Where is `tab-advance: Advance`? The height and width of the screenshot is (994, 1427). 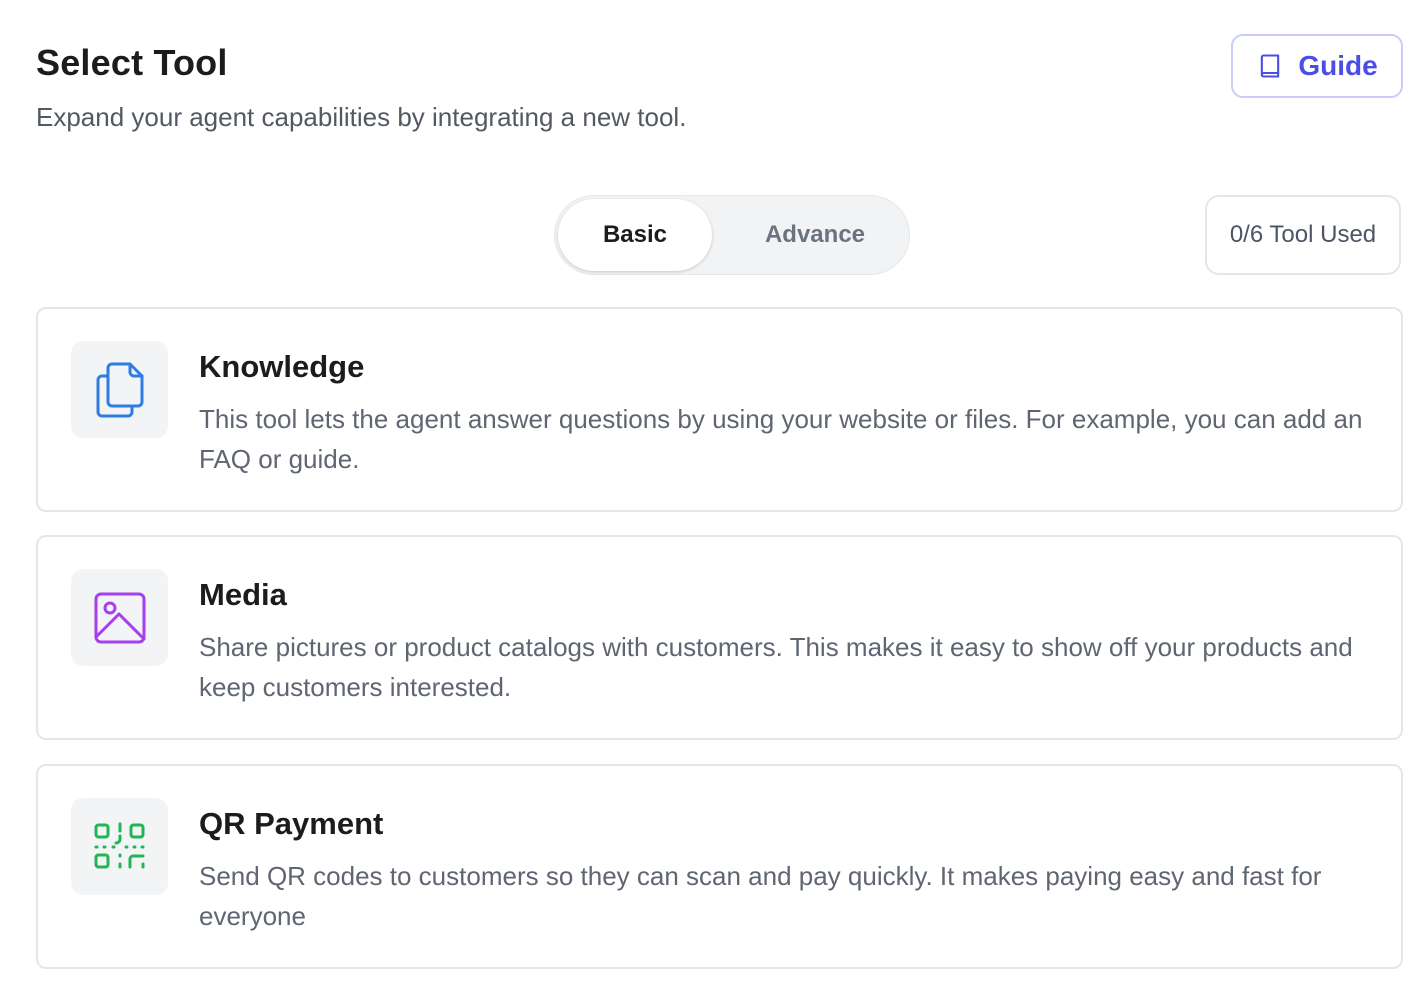 tab-advance: Advance is located at coordinates (815, 235).